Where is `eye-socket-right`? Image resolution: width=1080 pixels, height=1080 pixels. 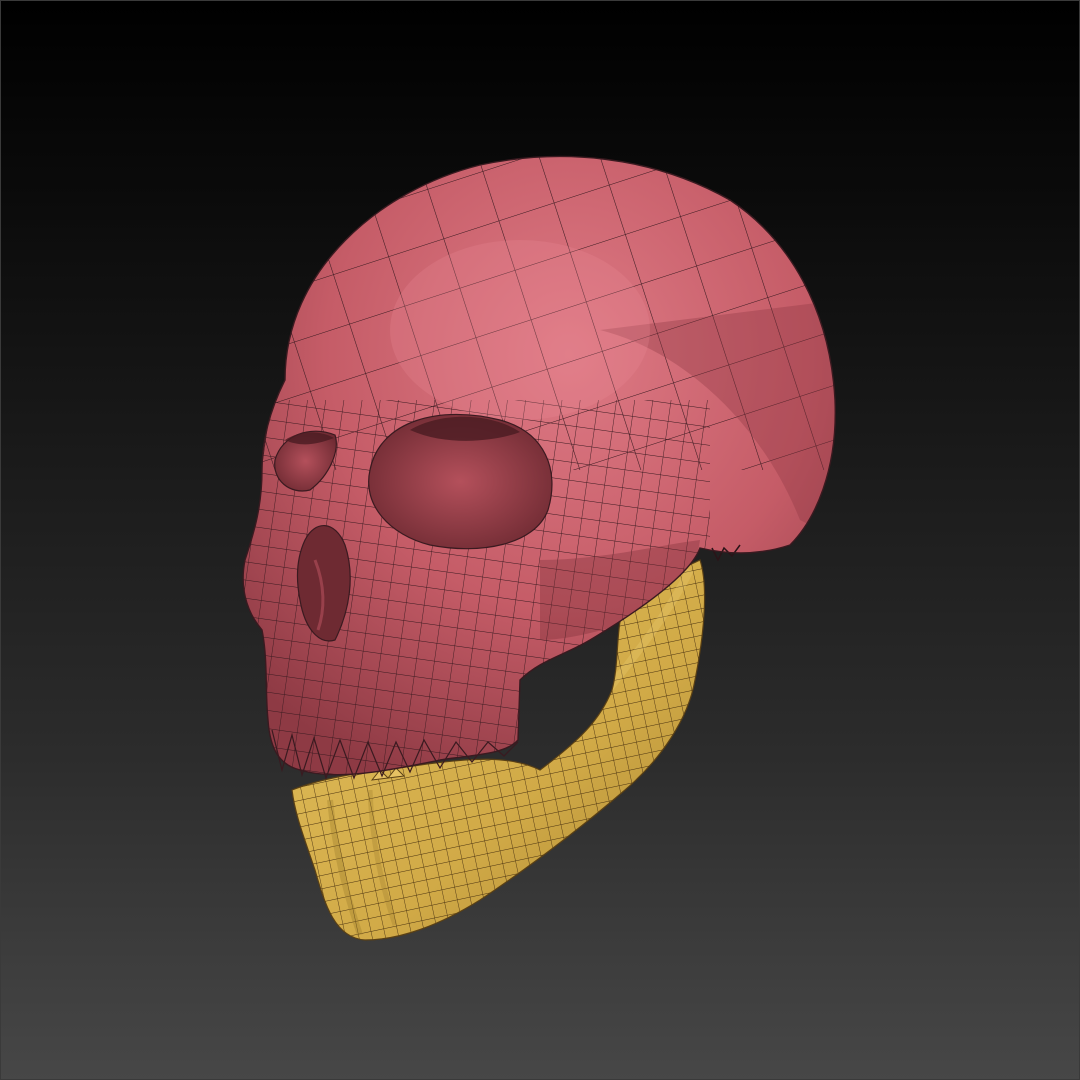 eye-socket-right is located at coordinates (460, 481).